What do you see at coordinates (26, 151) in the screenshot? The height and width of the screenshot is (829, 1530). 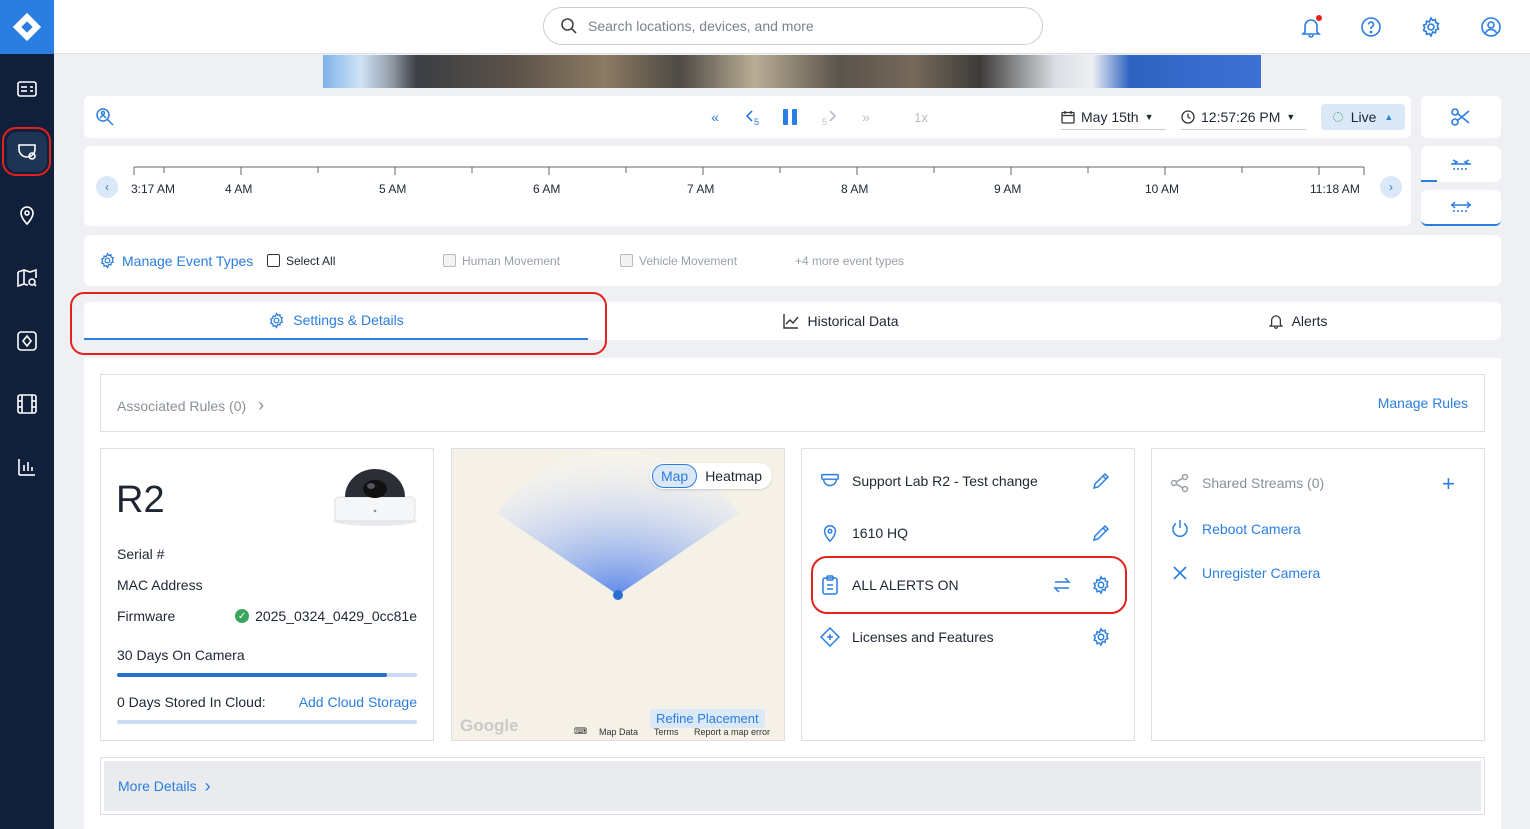 I see `camera-nav-highlight` at bounding box center [26, 151].